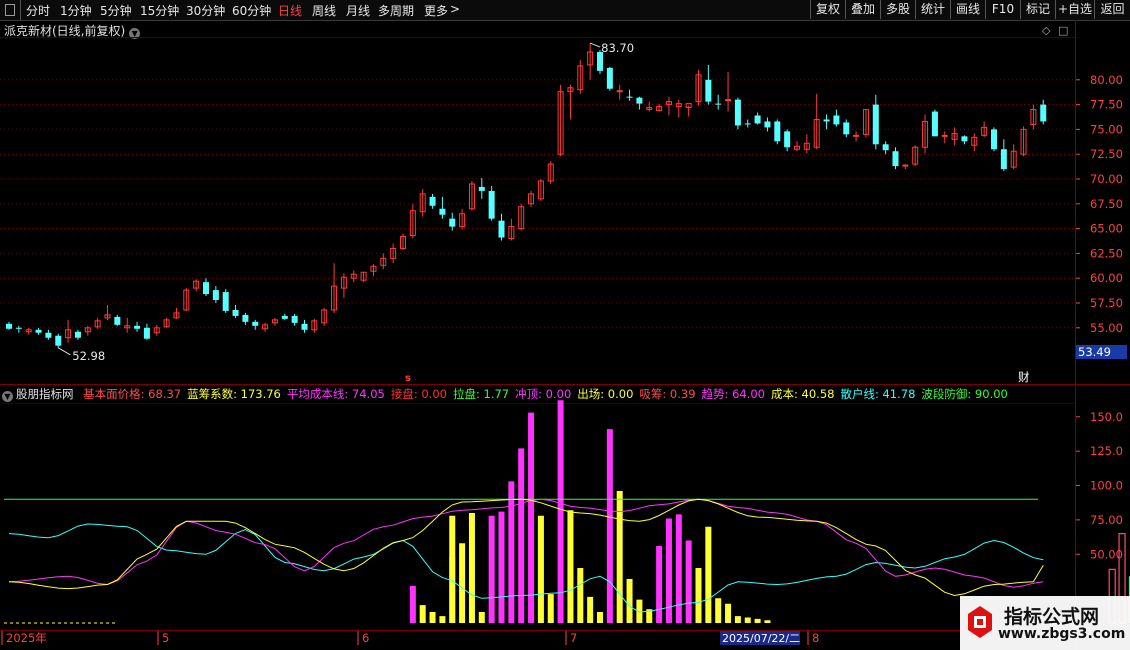  Describe the element at coordinates (1106, 179) in the screenshot. I see `price-tick-label: 70.00` at that location.